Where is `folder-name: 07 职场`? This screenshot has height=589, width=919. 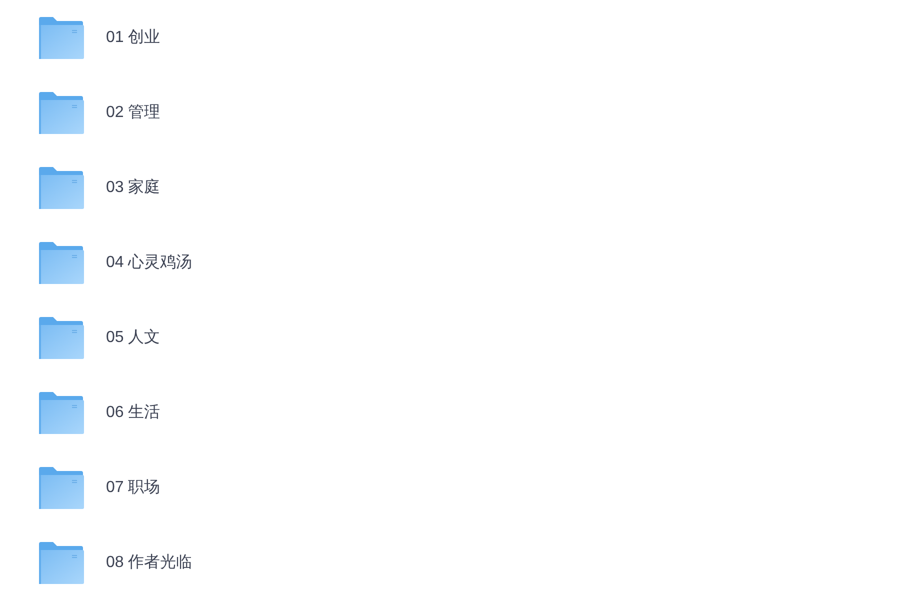
folder-name: 07 职场 is located at coordinates (133, 488).